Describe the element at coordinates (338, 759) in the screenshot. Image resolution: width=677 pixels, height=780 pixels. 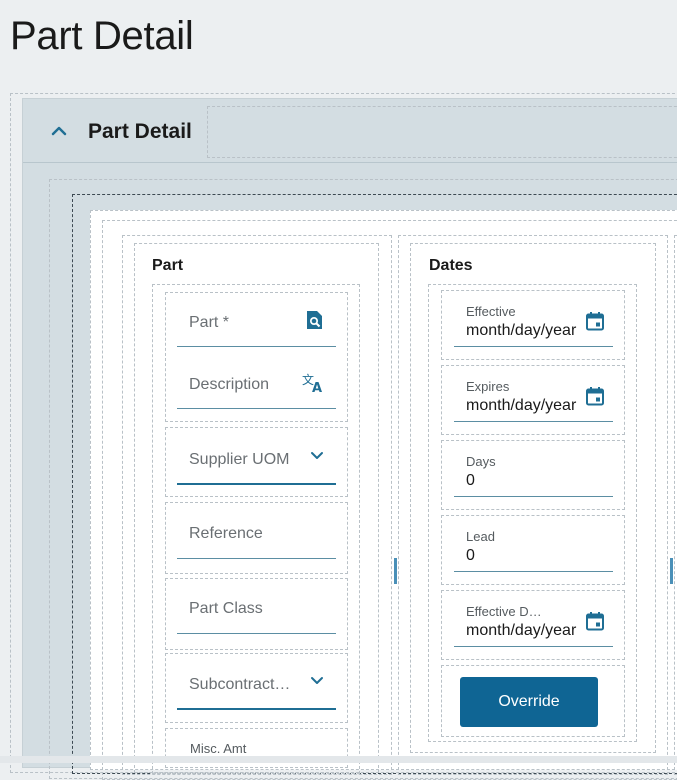
I see `bottom-edge` at that location.